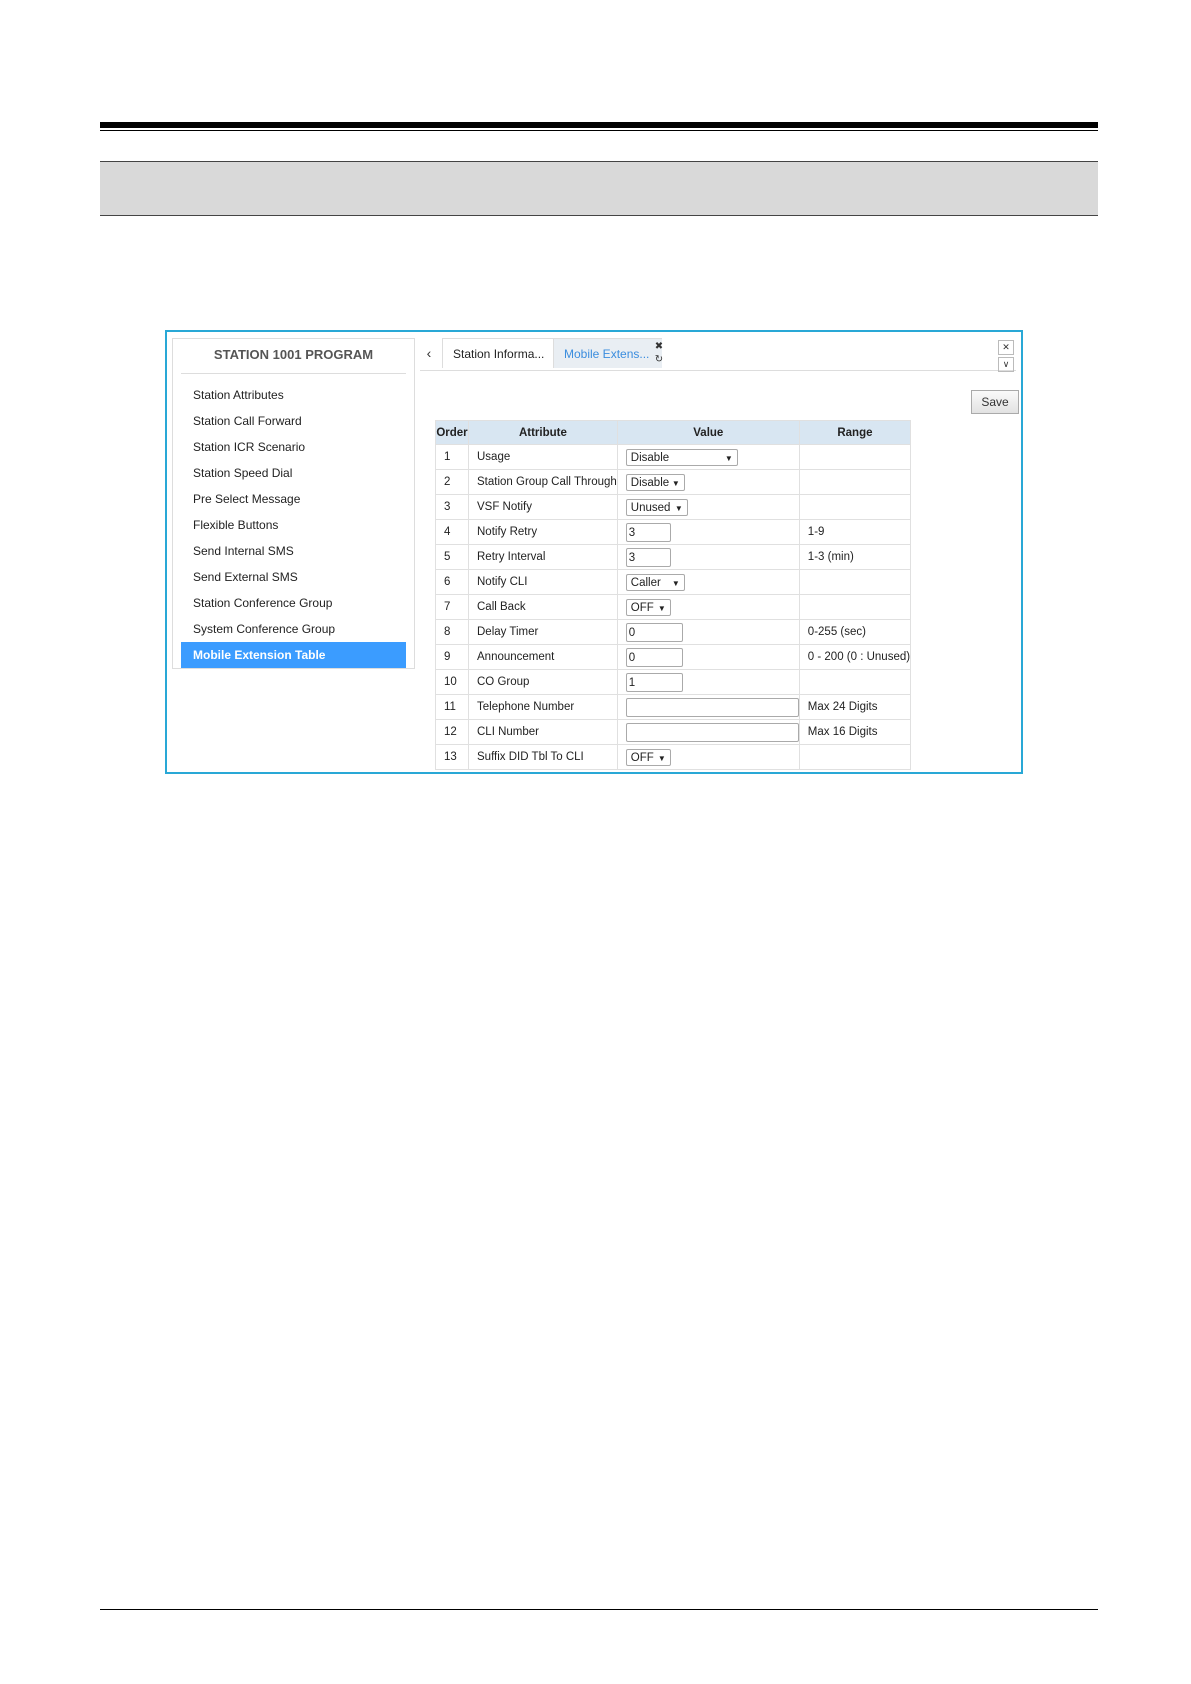  What do you see at coordinates (293, 395) in the screenshot?
I see `sidebar-item-station-attributes: Station Attributes` at bounding box center [293, 395].